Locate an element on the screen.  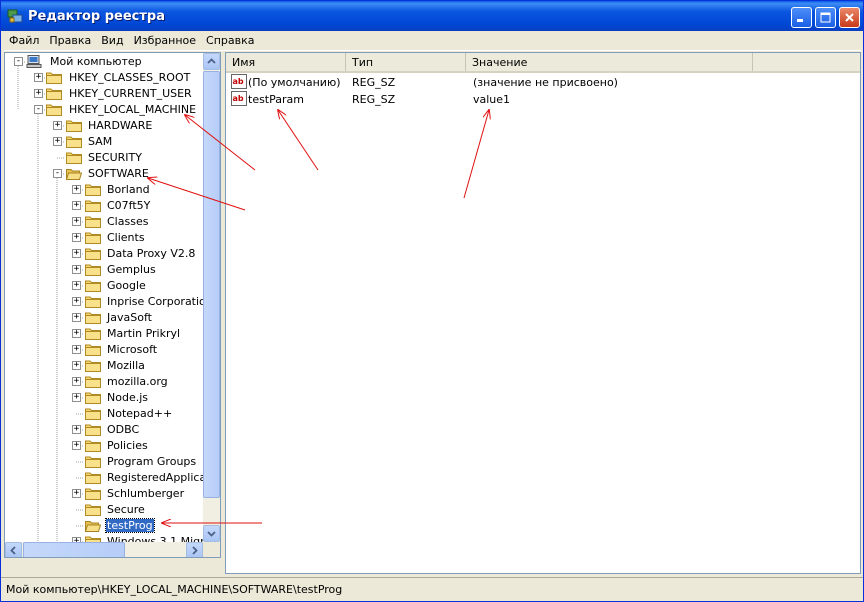
value-name: testParam is located at coordinates (276, 99).